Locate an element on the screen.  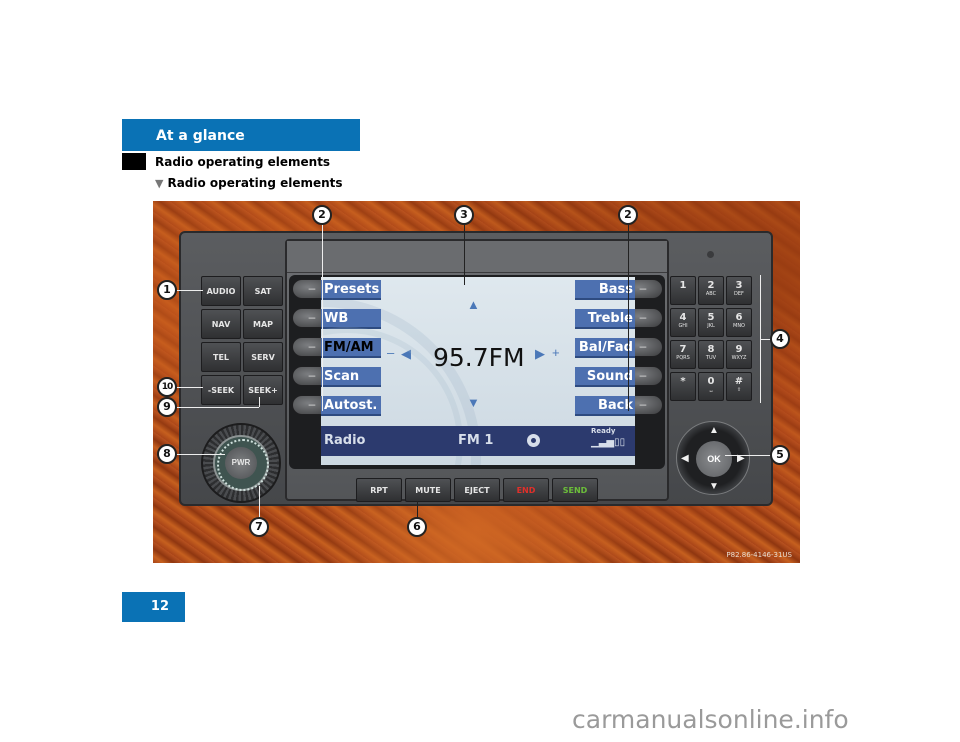
keypad-key-5: 5 JKL is located at coordinates (711, 322).